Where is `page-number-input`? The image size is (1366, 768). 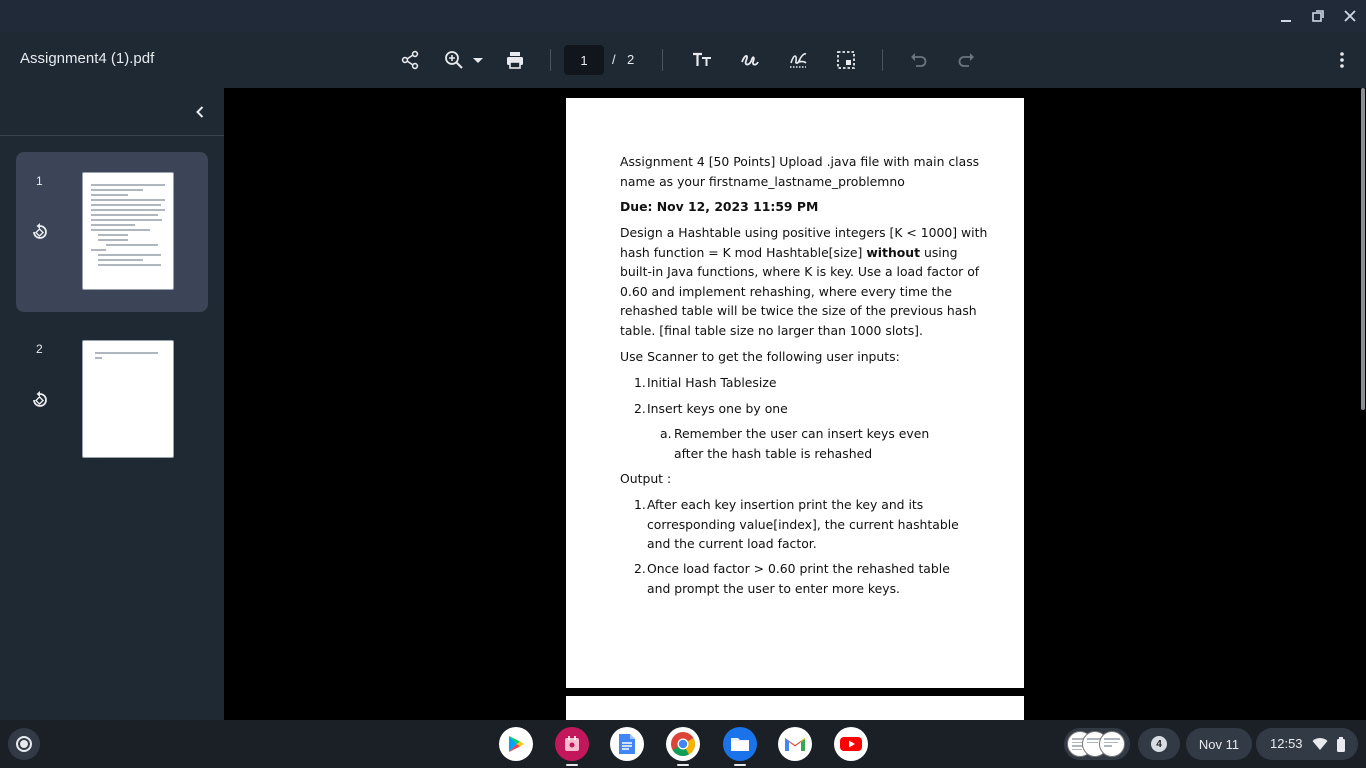 page-number-input is located at coordinates (584, 60).